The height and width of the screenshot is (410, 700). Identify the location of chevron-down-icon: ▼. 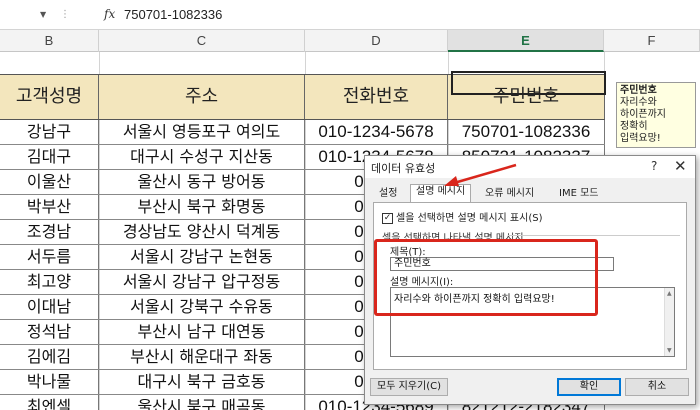
(43, 14).